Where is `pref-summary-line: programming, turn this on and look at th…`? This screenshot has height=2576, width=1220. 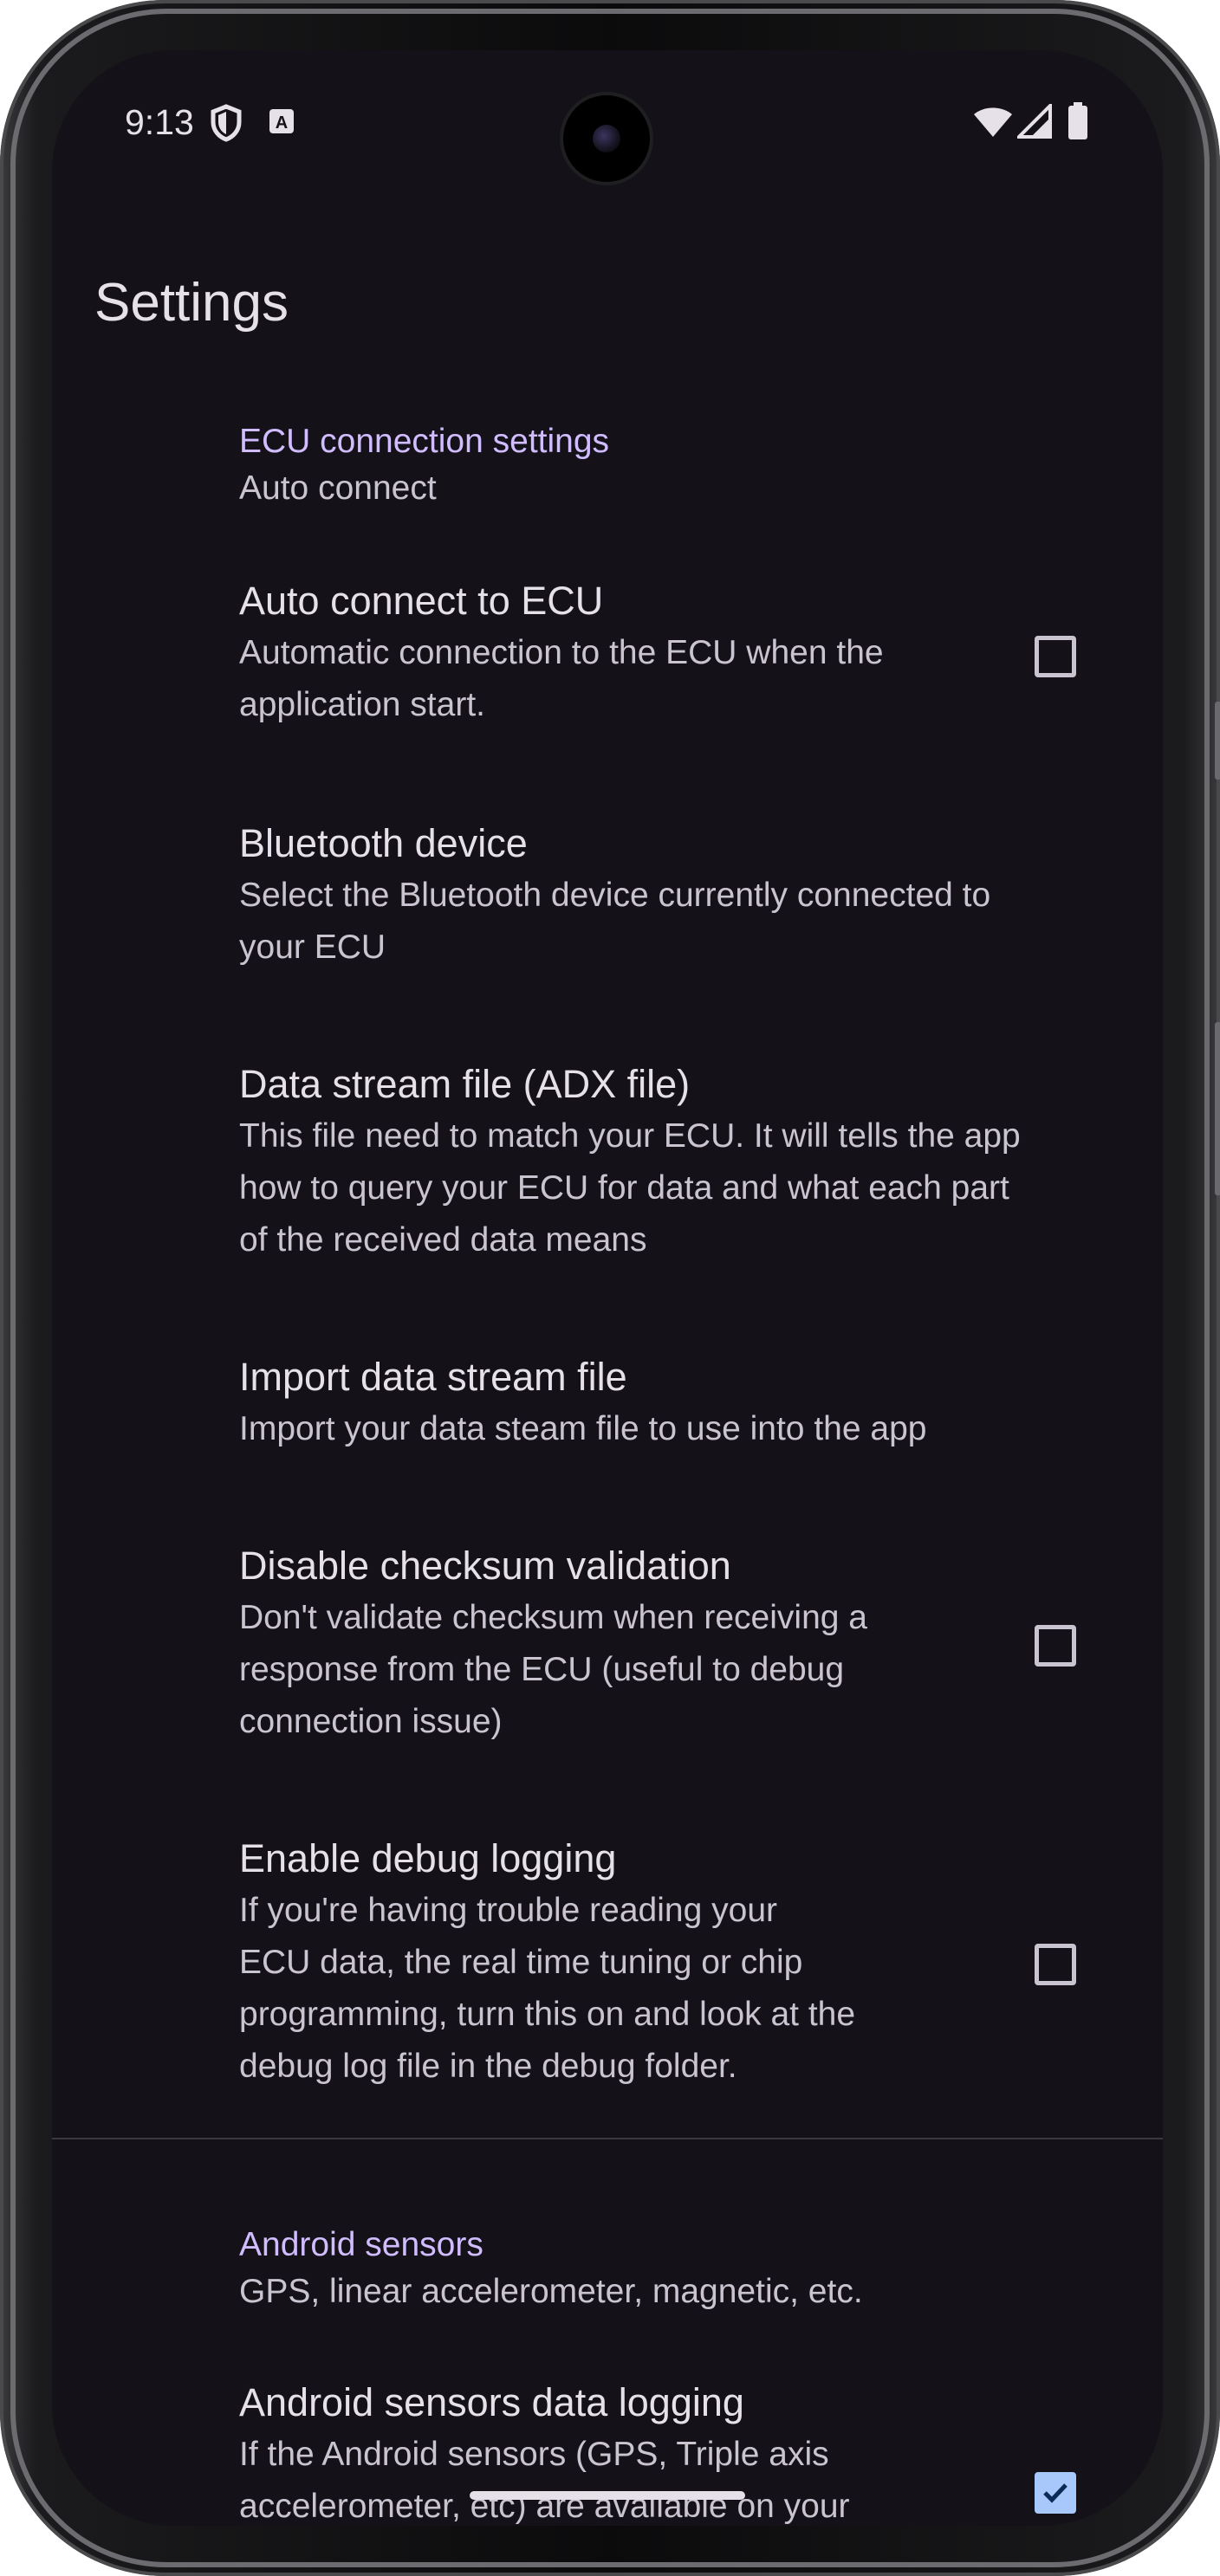
pref-summary-line: programming, turn this on and look at th… is located at coordinates (547, 2014).